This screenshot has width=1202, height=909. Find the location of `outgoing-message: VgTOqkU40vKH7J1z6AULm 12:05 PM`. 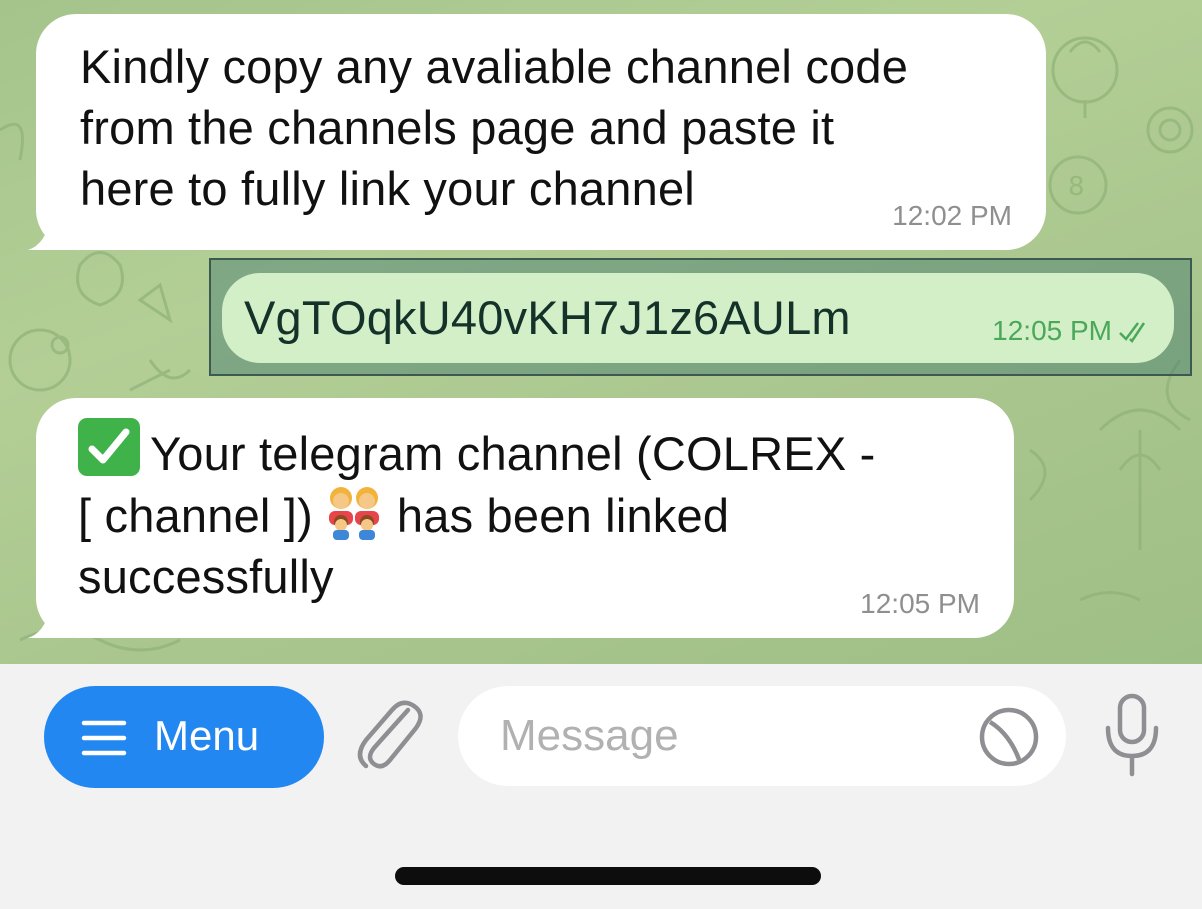

outgoing-message: VgTOqkU40vKH7J1z6AULm 12:05 PM is located at coordinates (698, 318).